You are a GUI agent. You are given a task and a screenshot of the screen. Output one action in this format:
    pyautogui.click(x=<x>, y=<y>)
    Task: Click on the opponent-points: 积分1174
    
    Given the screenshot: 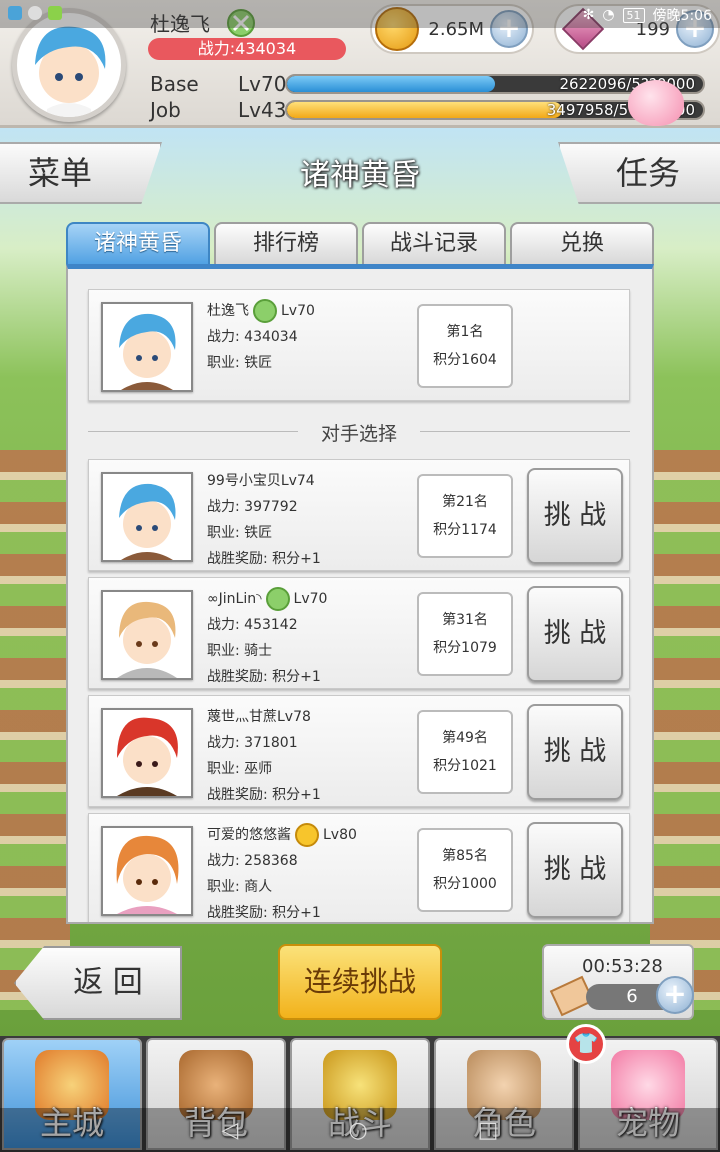 What is the action you would take?
    pyautogui.click(x=465, y=530)
    